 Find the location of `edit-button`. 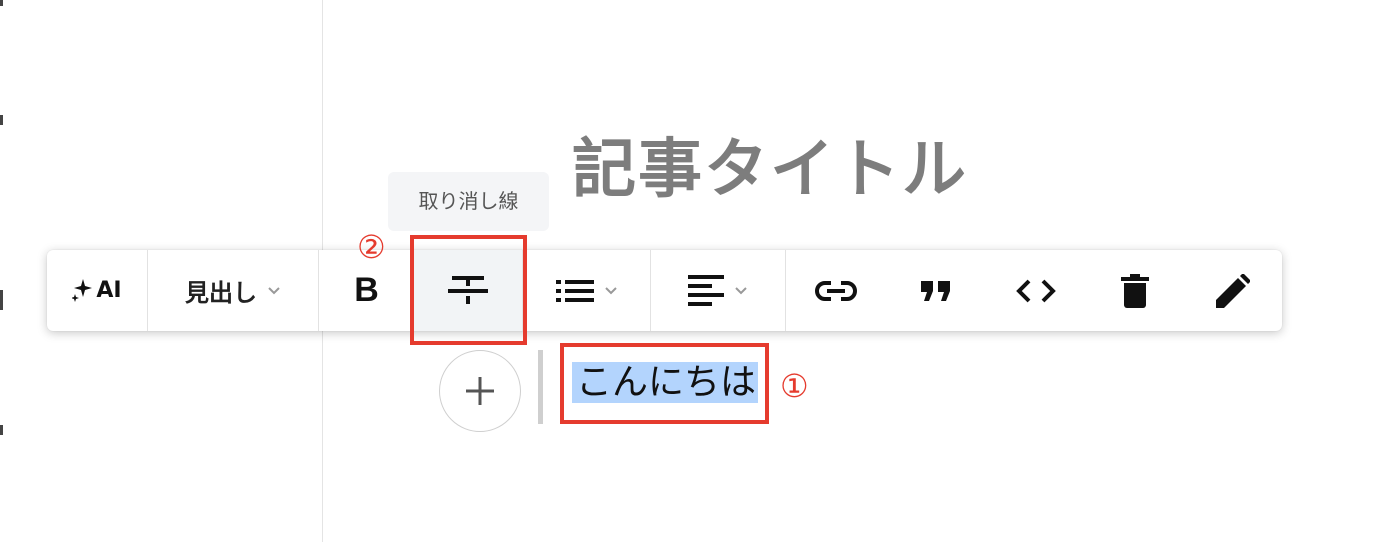

edit-button is located at coordinates (1232, 290).